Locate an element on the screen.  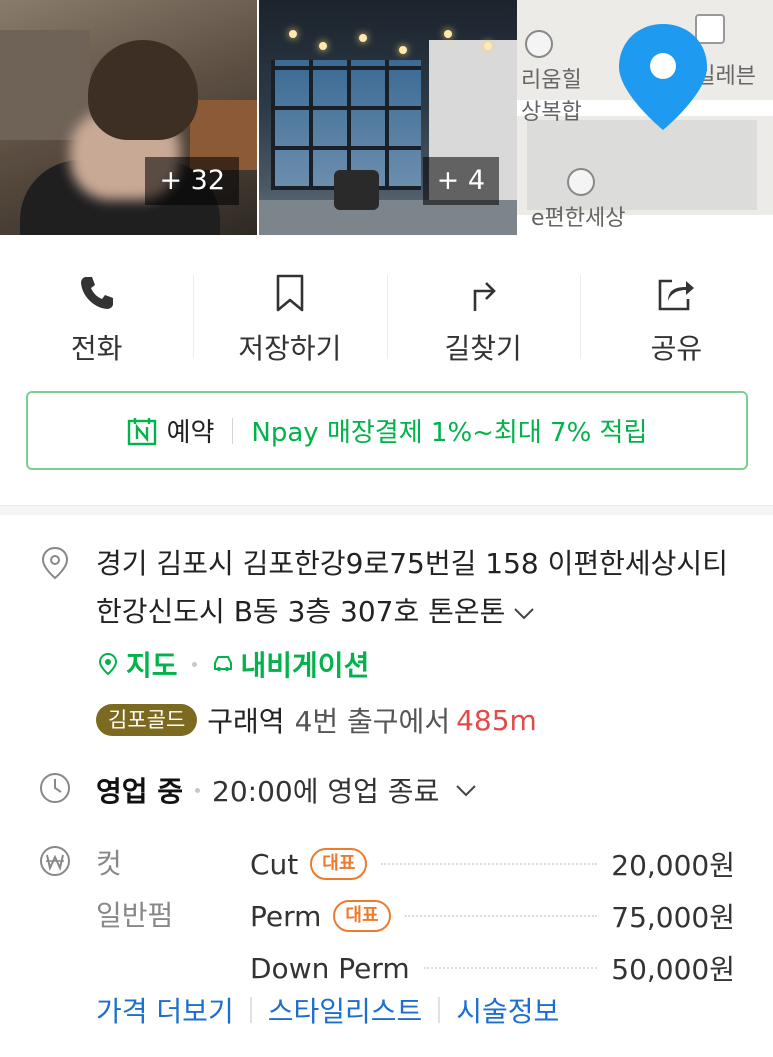
map-pin-icon is located at coordinates (108, 664).